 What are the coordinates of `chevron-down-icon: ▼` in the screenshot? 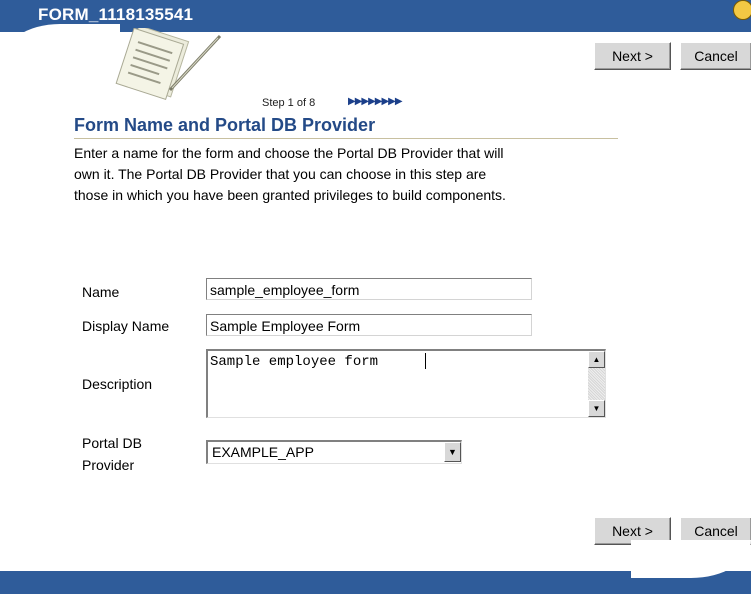 It's located at (452, 452).